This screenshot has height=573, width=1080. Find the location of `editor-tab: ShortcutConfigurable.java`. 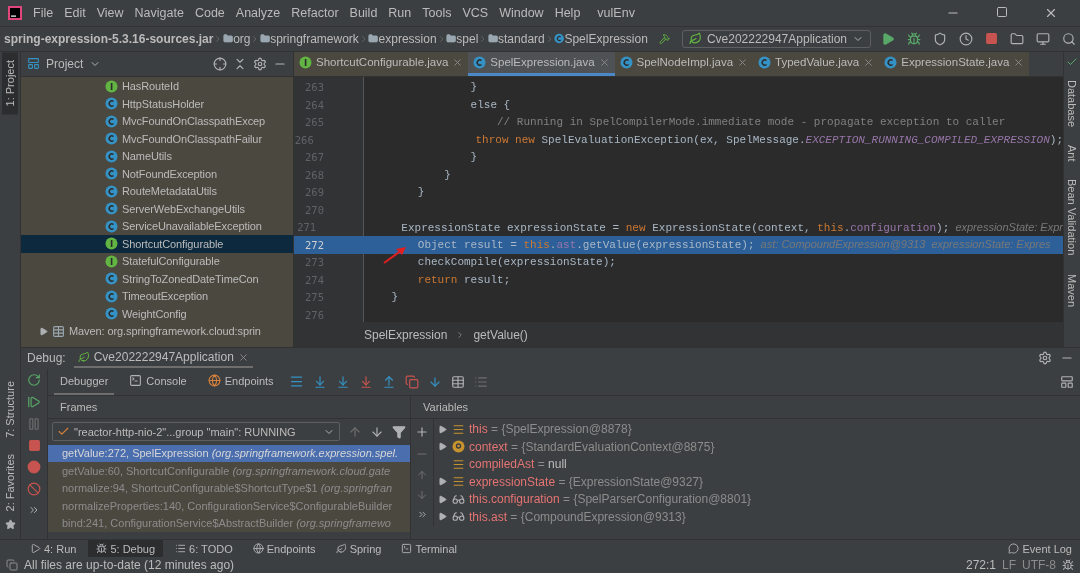

editor-tab: ShortcutConfigurable.java is located at coordinates (381, 63).